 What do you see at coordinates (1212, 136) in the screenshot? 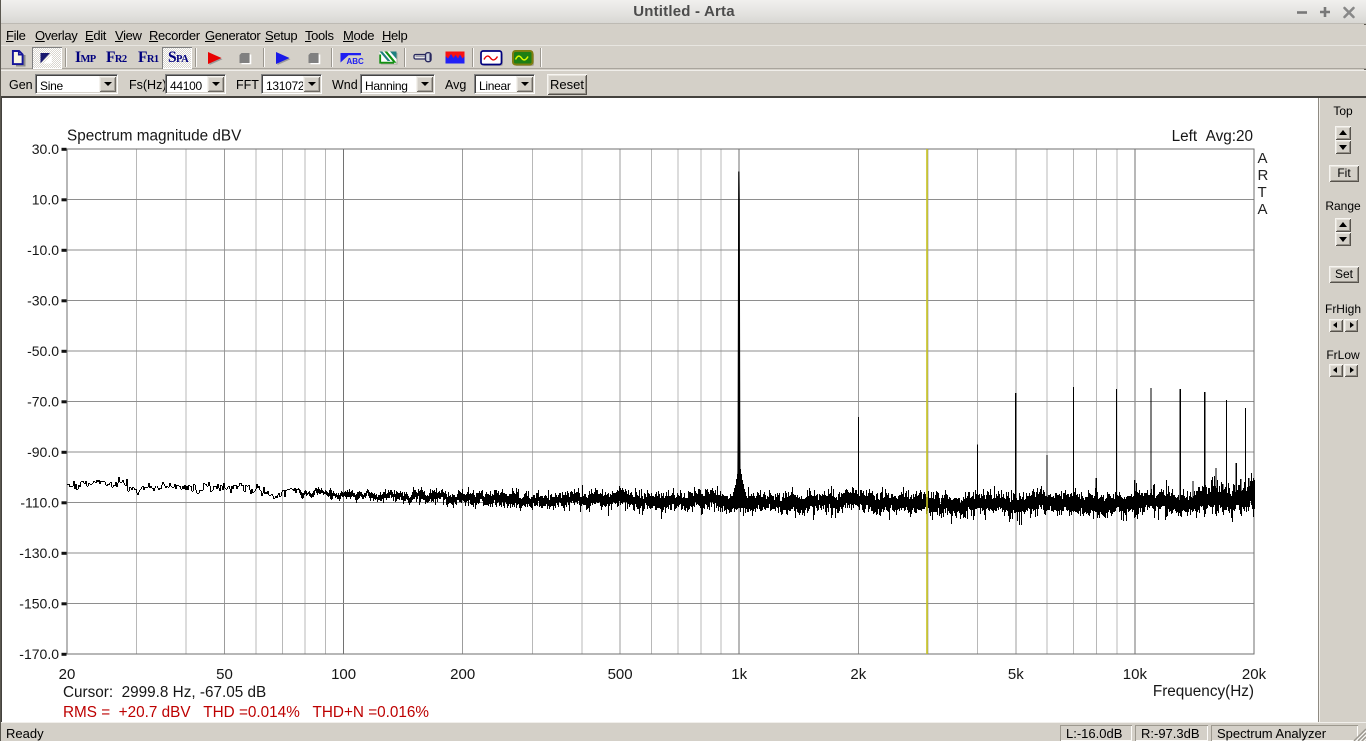
I see `svg-text: Left Avg:20` at bounding box center [1212, 136].